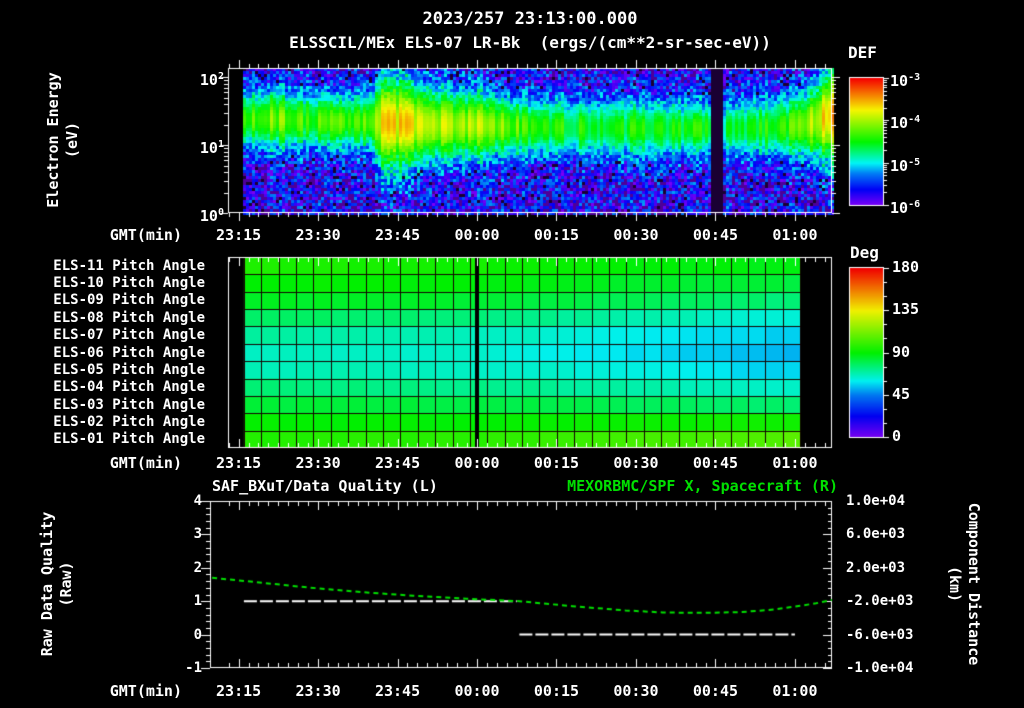 This screenshot has width=1024, height=708. What do you see at coordinates (53, 140) in the screenshot?
I see `spectrogram-y-axis-label-line1: Electron Energy` at bounding box center [53, 140].